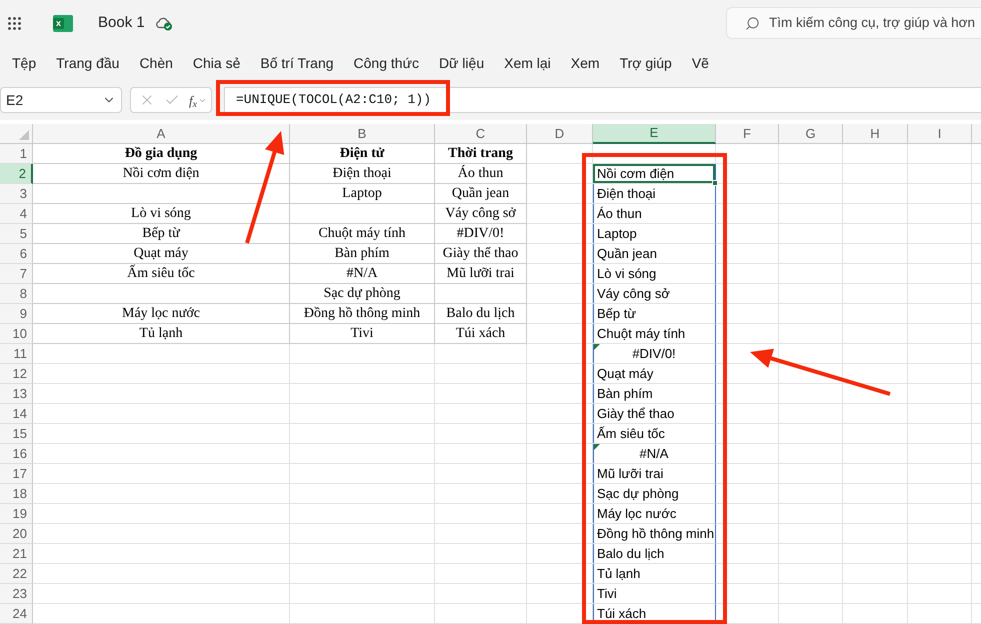 This screenshot has height=624, width=981. I want to click on row-header: 12, so click(16, 374).